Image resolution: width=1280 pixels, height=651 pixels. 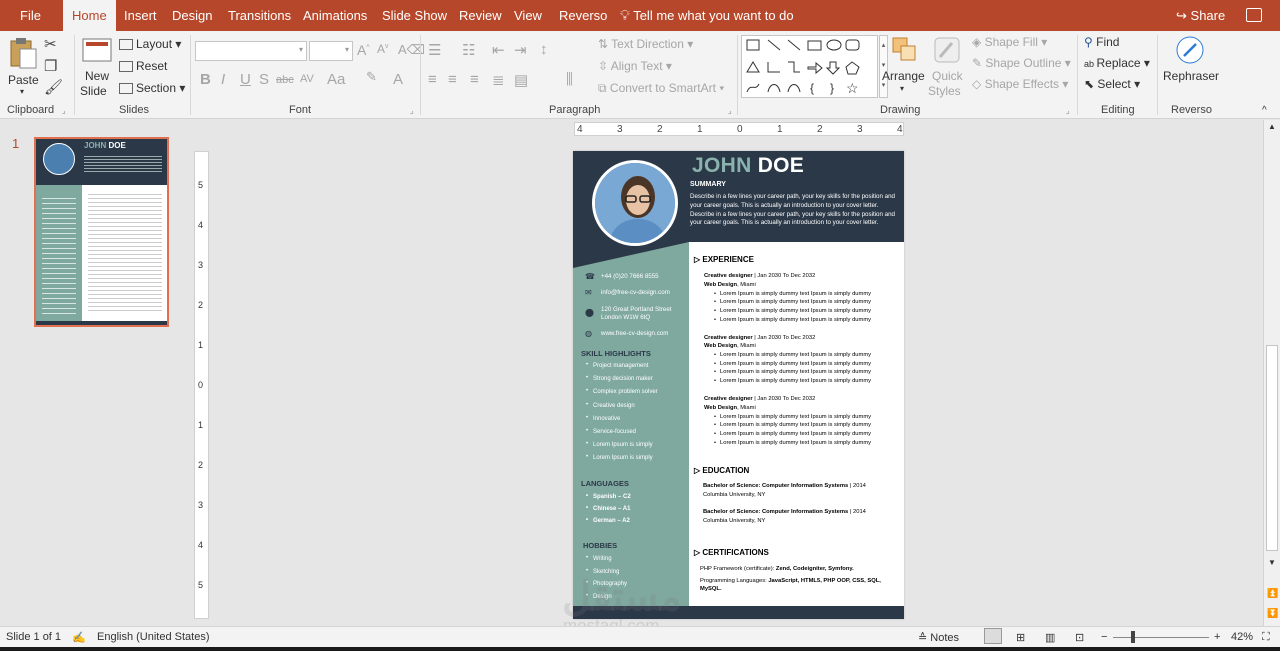 What do you see at coordinates (259, 15) in the screenshot?
I see `tab-transitions: Transitions` at bounding box center [259, 15].